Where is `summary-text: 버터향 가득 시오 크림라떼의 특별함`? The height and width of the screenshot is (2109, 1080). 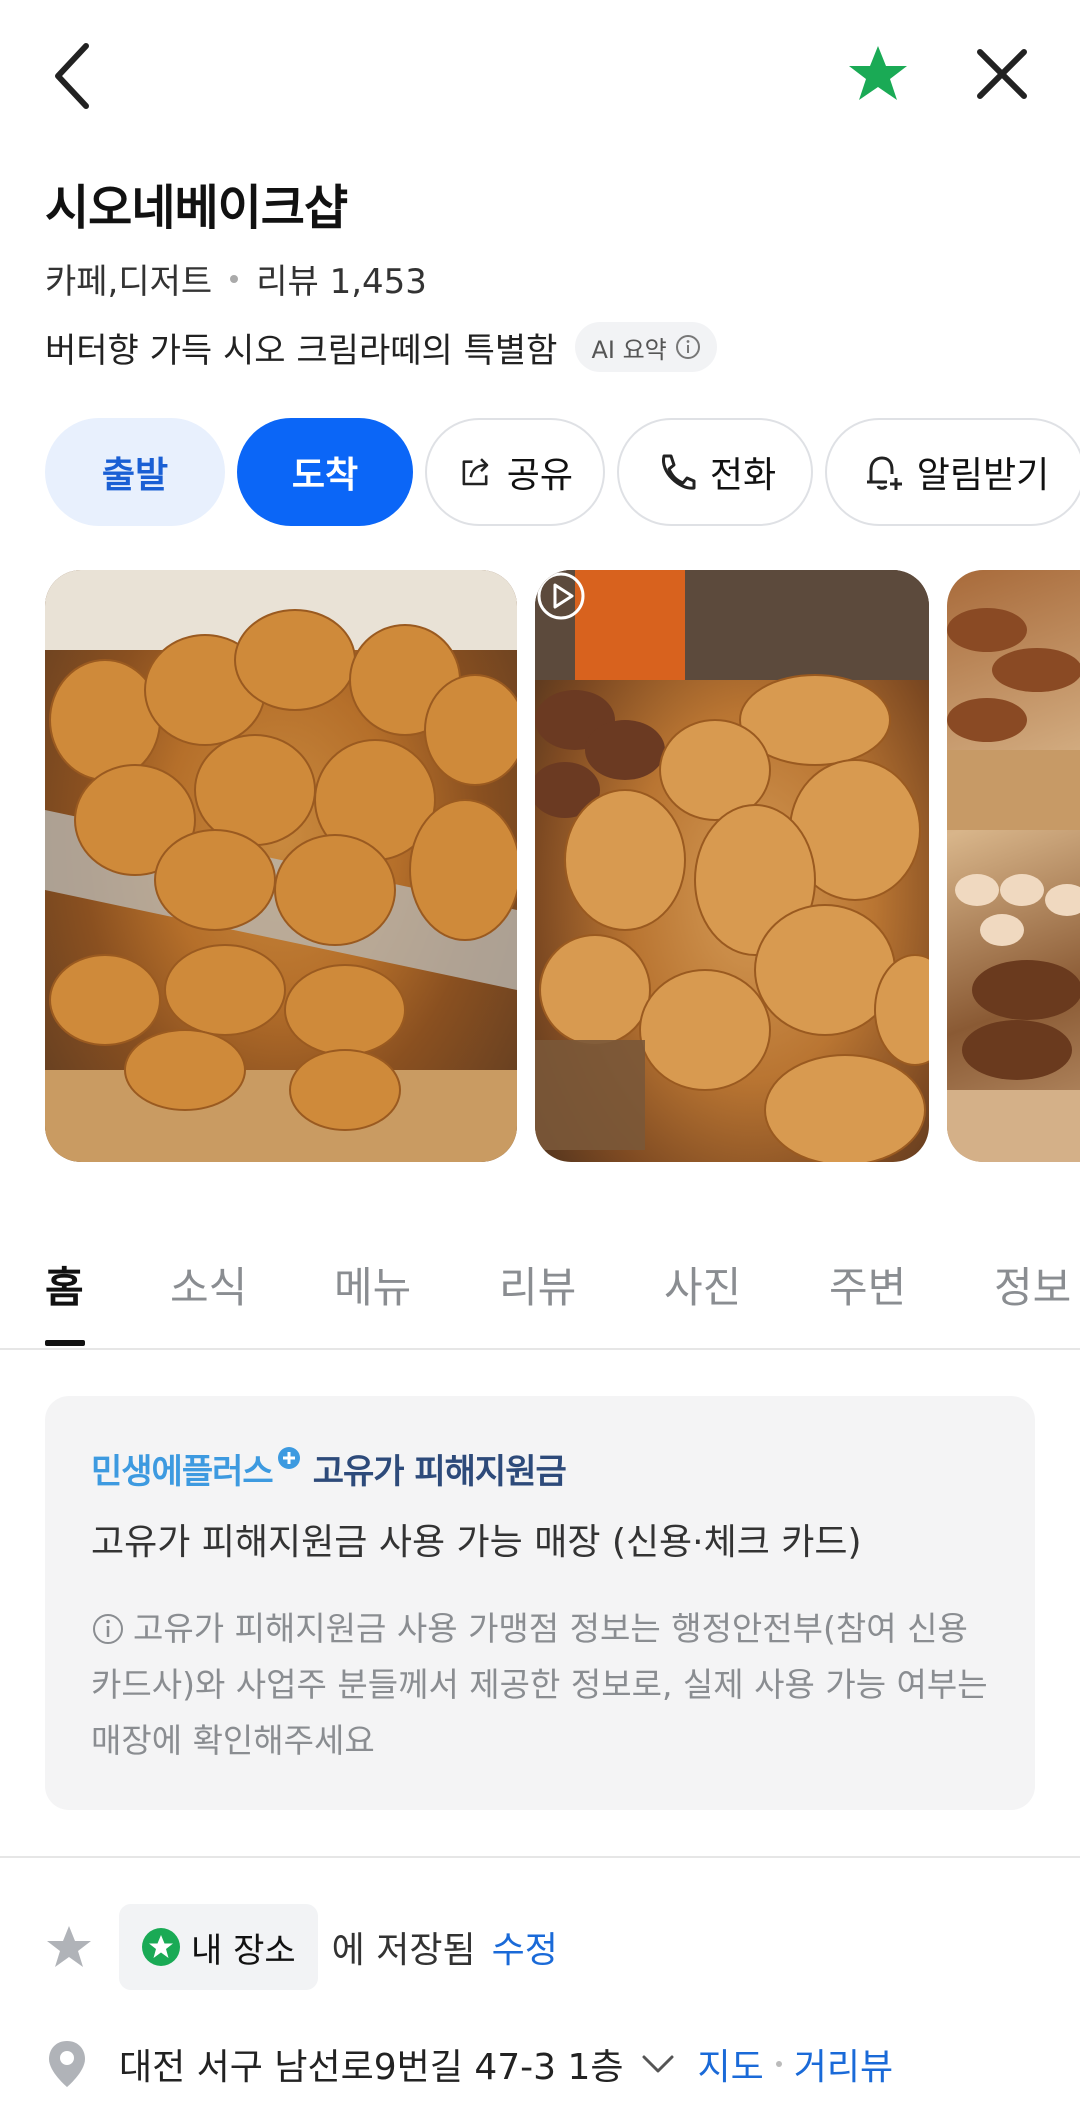
summary-text: 버터향 가득 시오 크림라떼의 특별함 is located at coordinates (301, 350).